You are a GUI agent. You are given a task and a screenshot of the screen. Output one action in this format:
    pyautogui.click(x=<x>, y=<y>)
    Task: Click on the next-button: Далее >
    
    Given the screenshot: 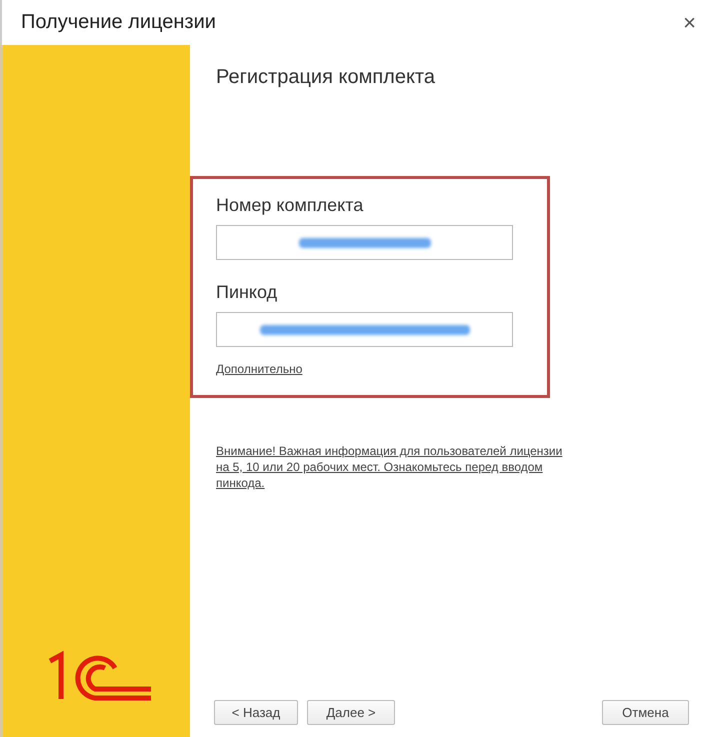 What is the action you would take?
    pyautogui.click(x=351, y=712)
    